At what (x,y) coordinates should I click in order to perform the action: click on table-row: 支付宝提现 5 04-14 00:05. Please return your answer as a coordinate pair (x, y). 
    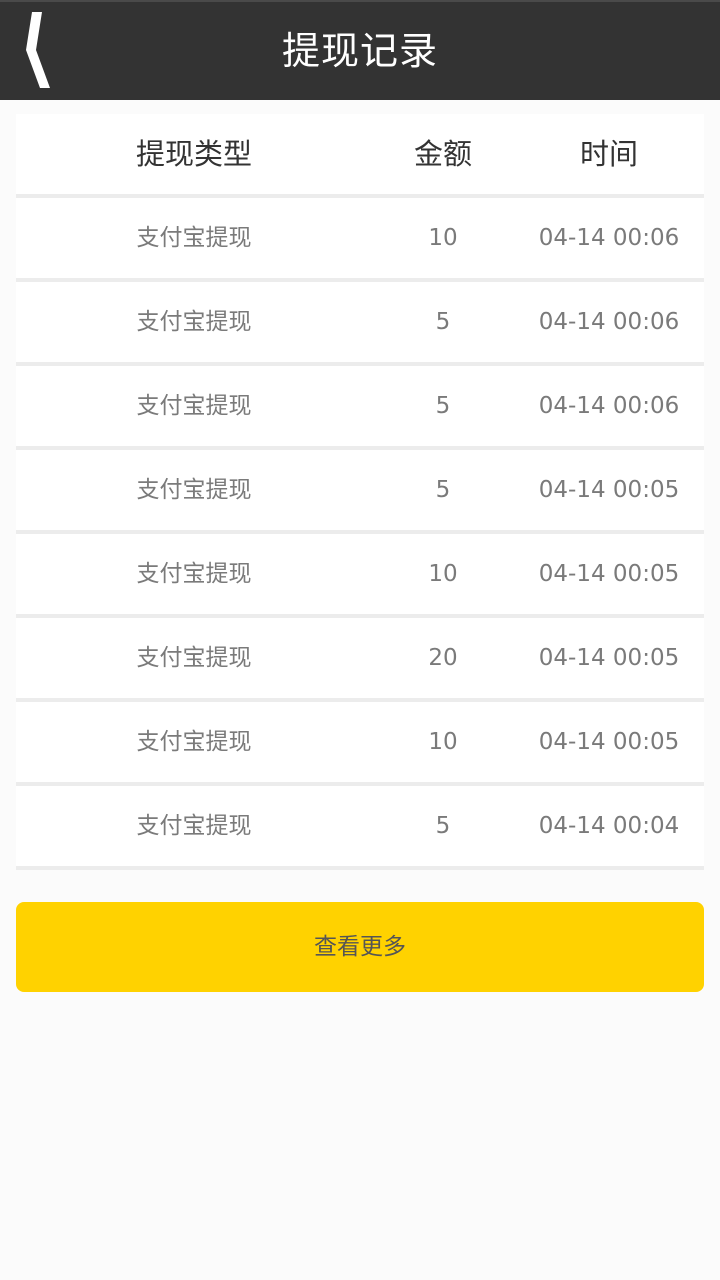
    Looking at the image, I should click on (360, 492).